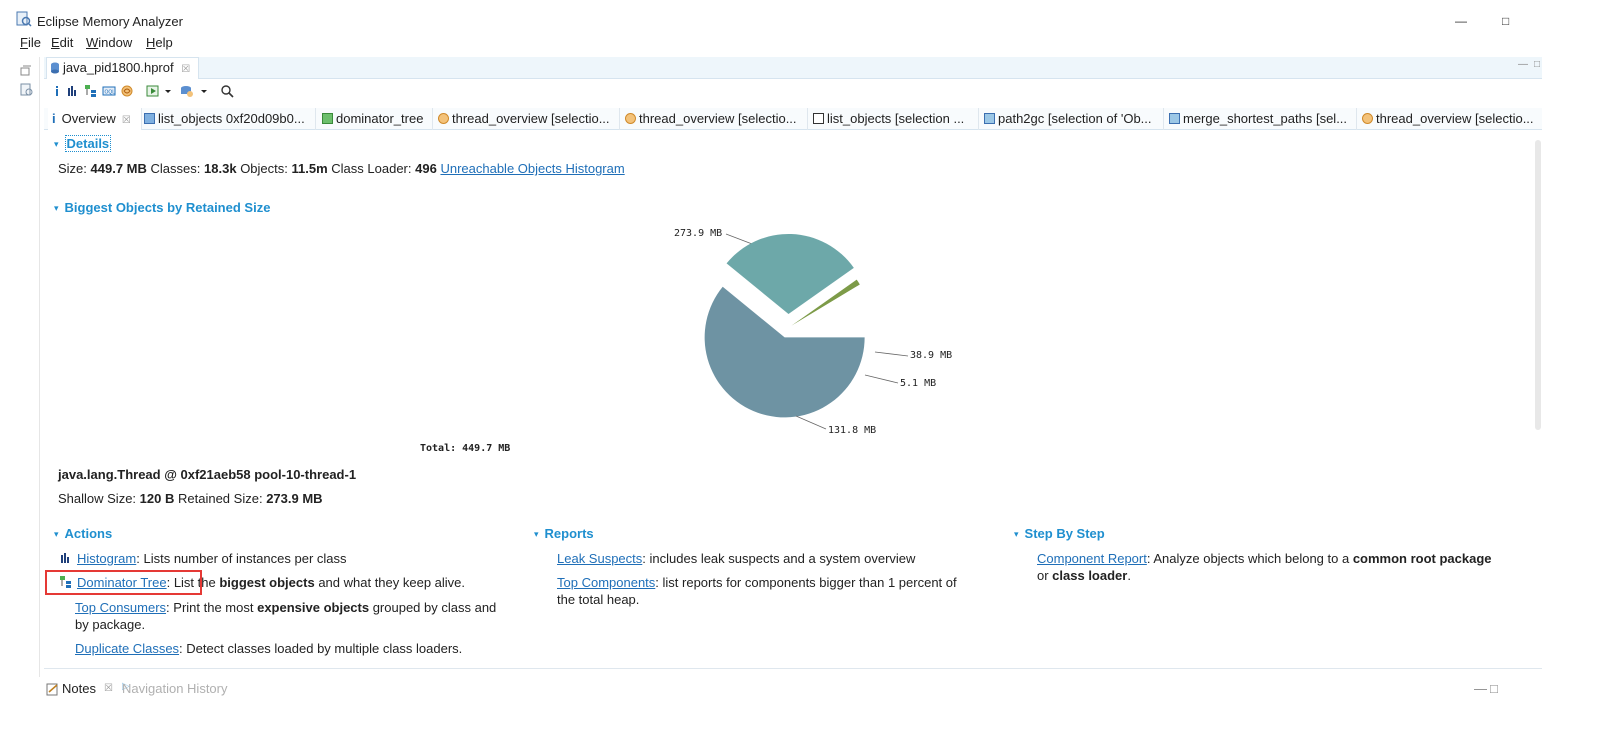  What do you see at coordinates (1174, 118) in the screenshot?
I see `merge-icon` at bounding box center [1174, 118].